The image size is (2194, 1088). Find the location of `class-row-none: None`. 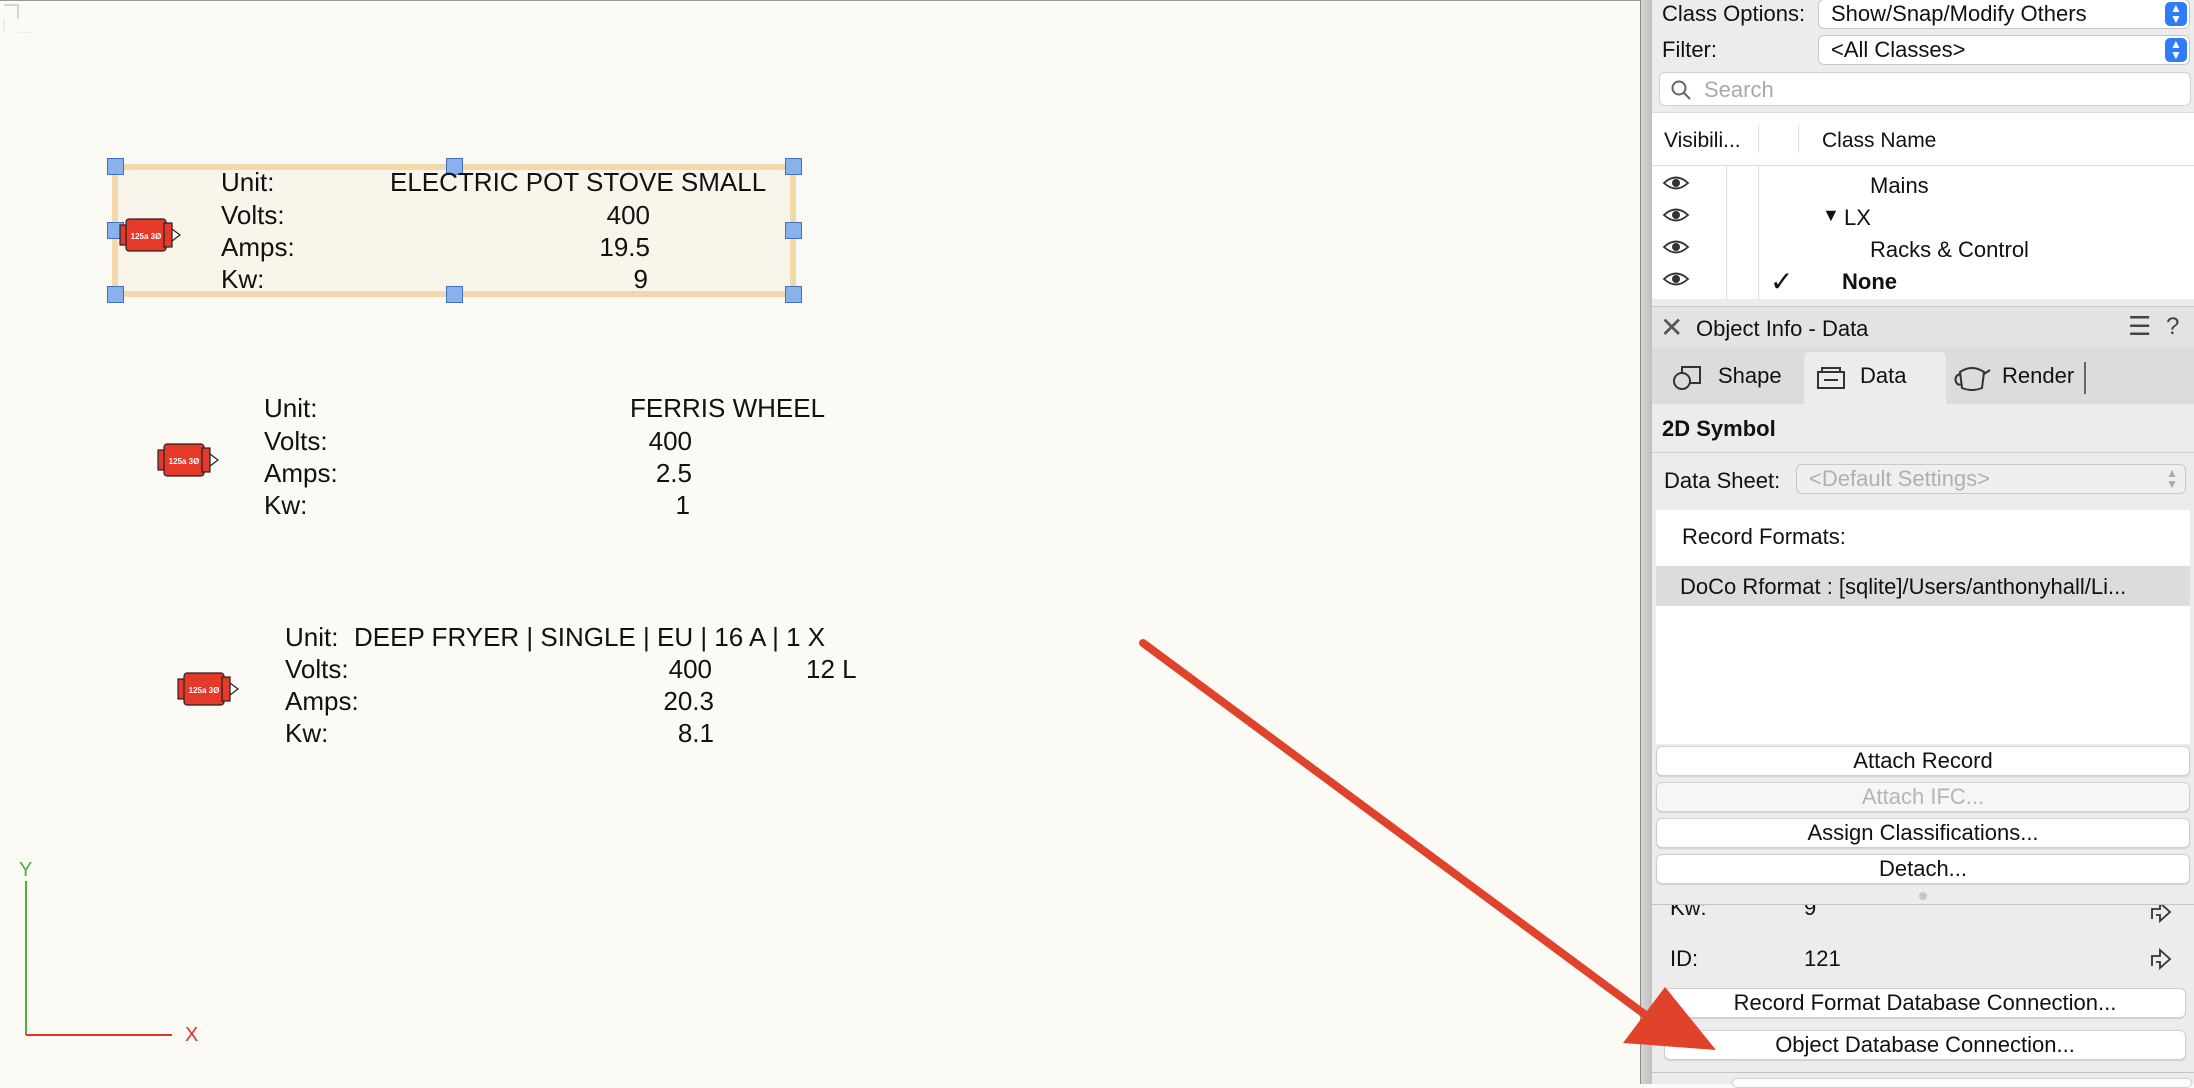

class-row-none: None is located at coordinates (1869, 282).